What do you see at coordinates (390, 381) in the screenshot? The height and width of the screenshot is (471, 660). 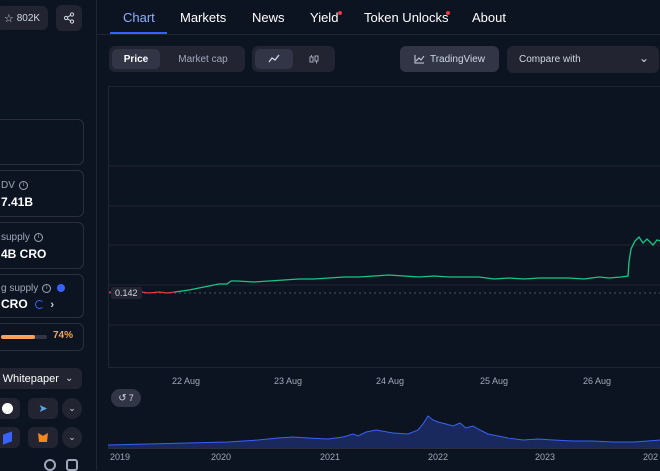 I see `x-axis-date: 24 Aug` at bounding box center [390, 381].